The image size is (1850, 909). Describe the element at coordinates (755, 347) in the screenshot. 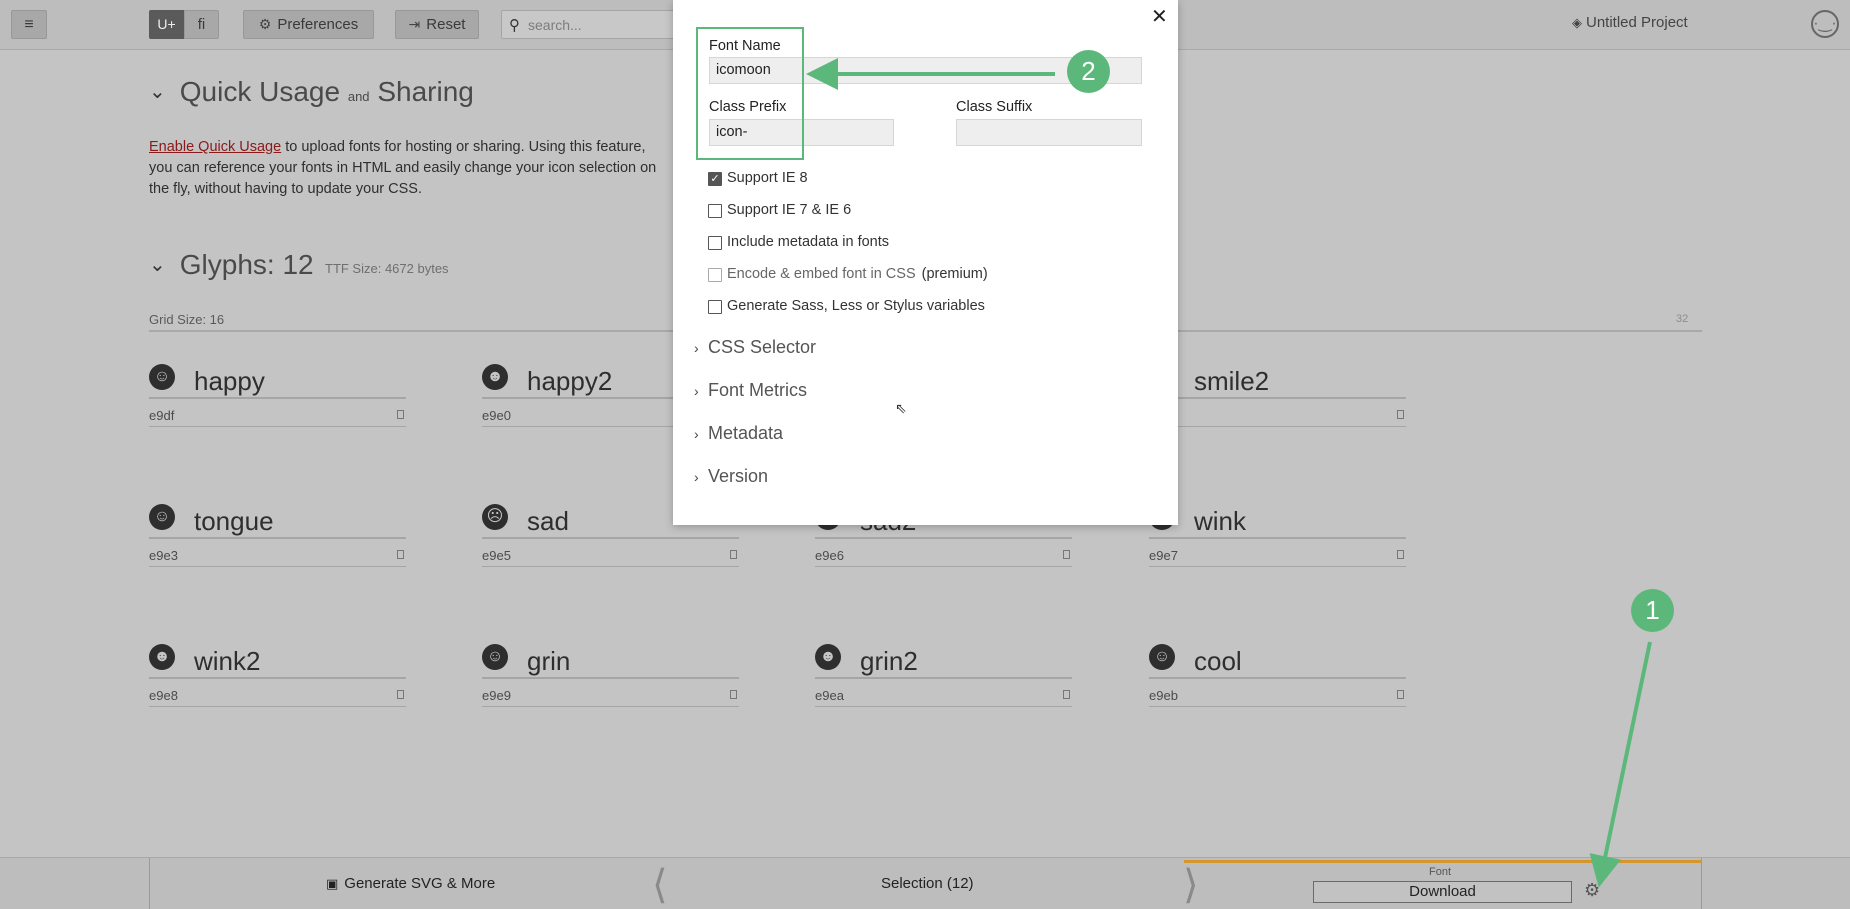

I see `css-selector-section: › CSS Selector` at that location.